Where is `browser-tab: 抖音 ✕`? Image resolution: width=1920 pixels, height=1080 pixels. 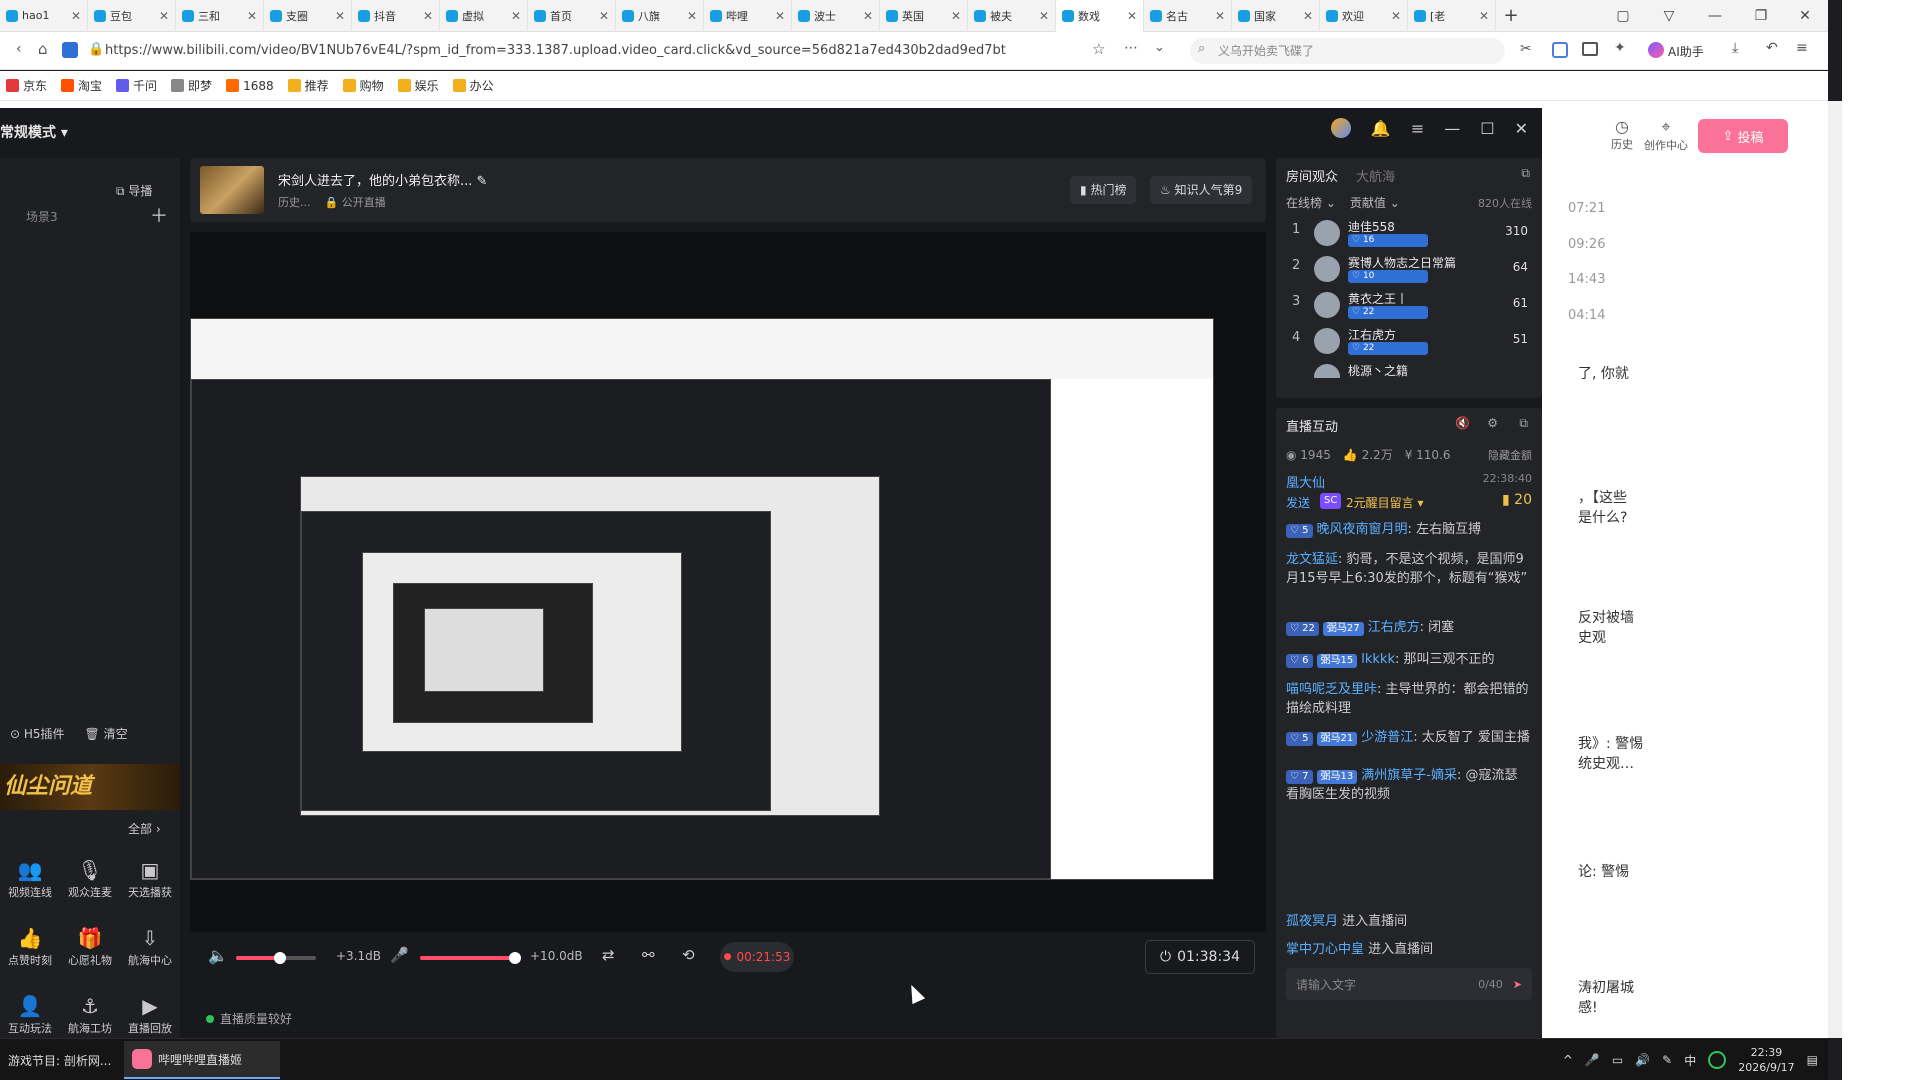
browser-tab: 抖音 ✕ is located at coordinates (396, 16).